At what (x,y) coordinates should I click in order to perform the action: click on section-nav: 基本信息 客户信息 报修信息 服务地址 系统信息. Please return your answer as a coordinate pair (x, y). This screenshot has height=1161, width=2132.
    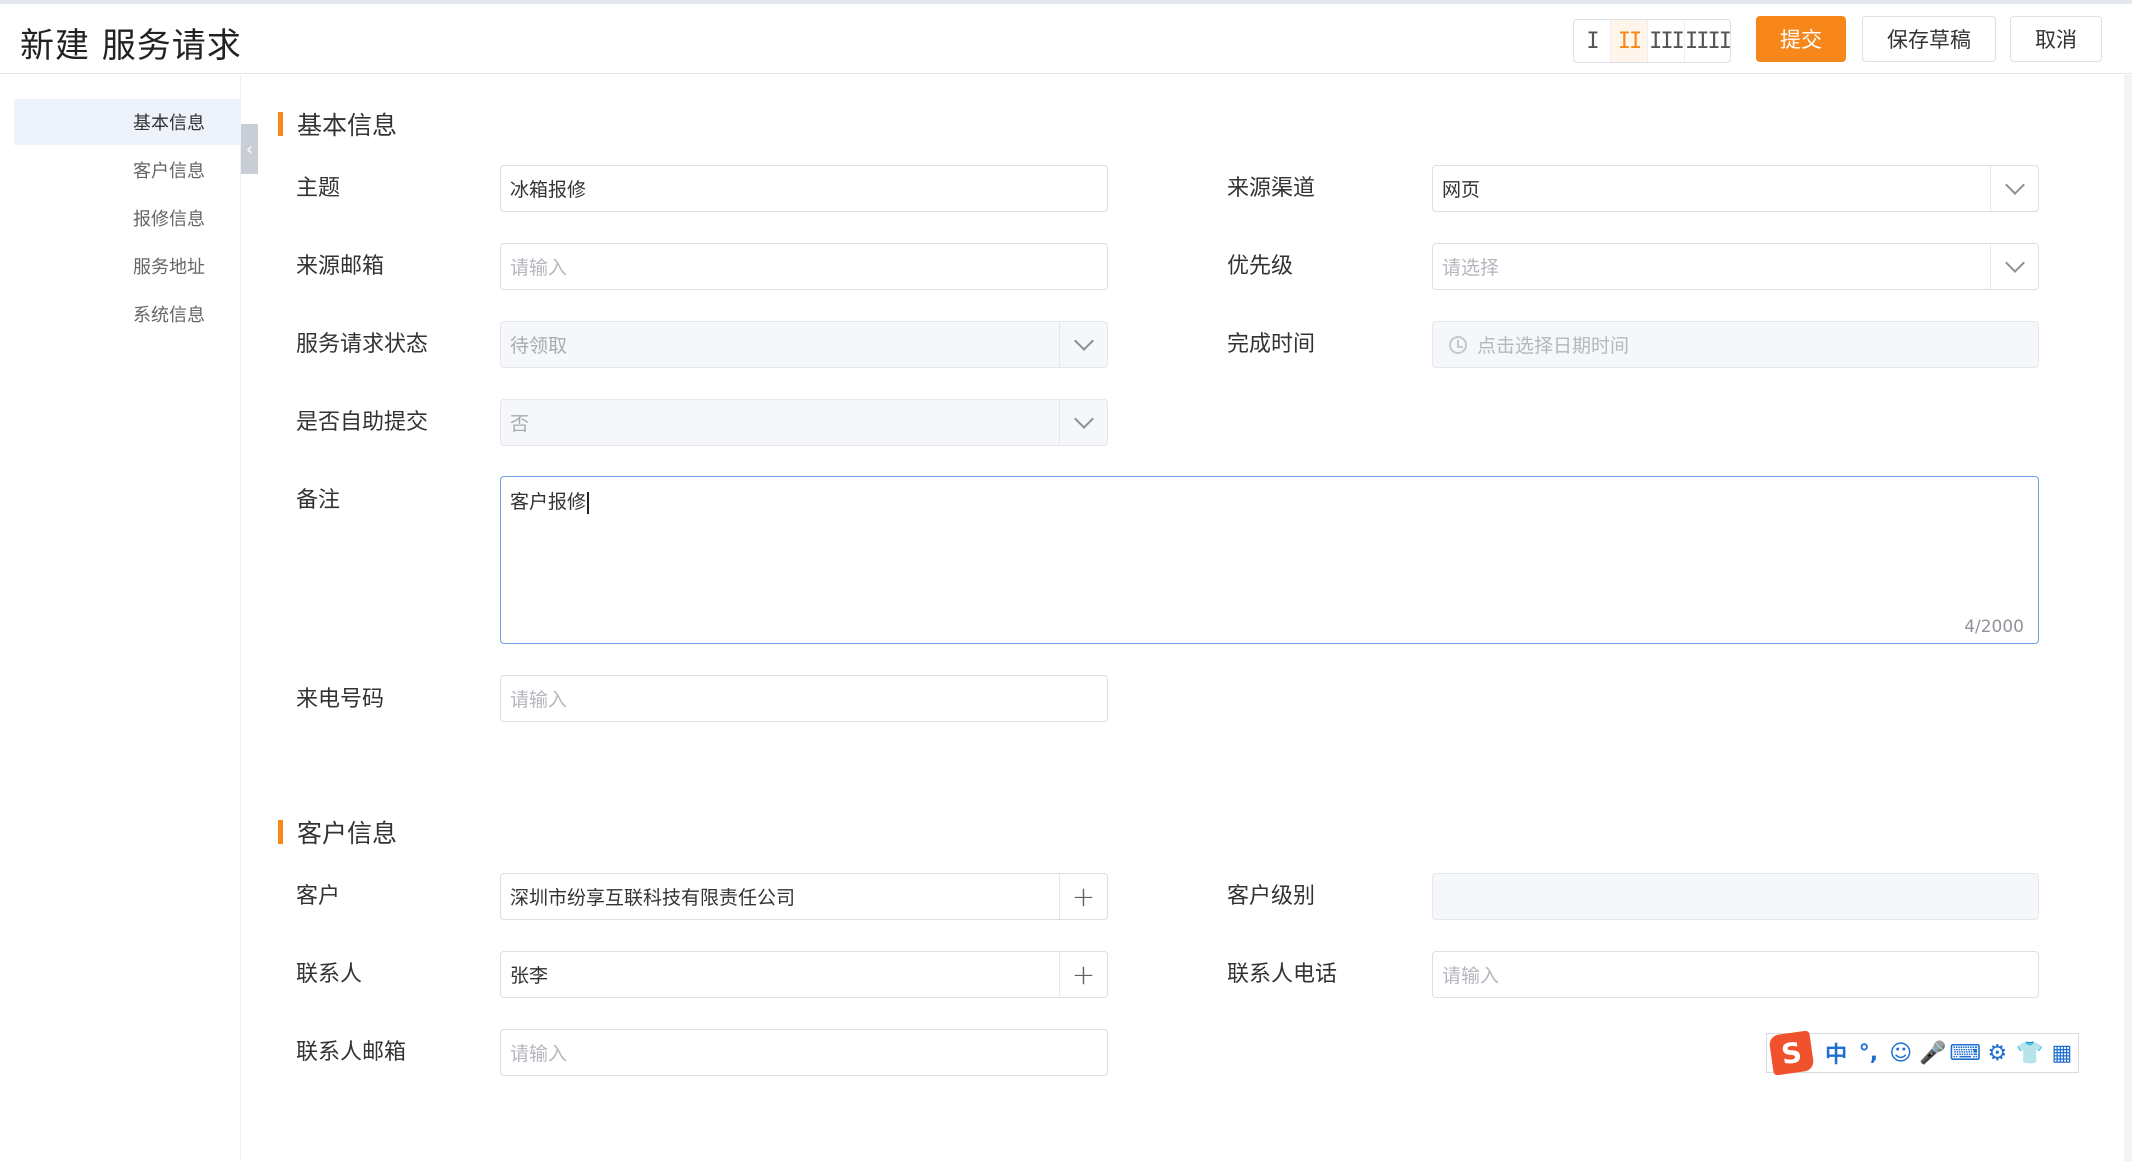
    Looking at the image, I should click on (120, 618).